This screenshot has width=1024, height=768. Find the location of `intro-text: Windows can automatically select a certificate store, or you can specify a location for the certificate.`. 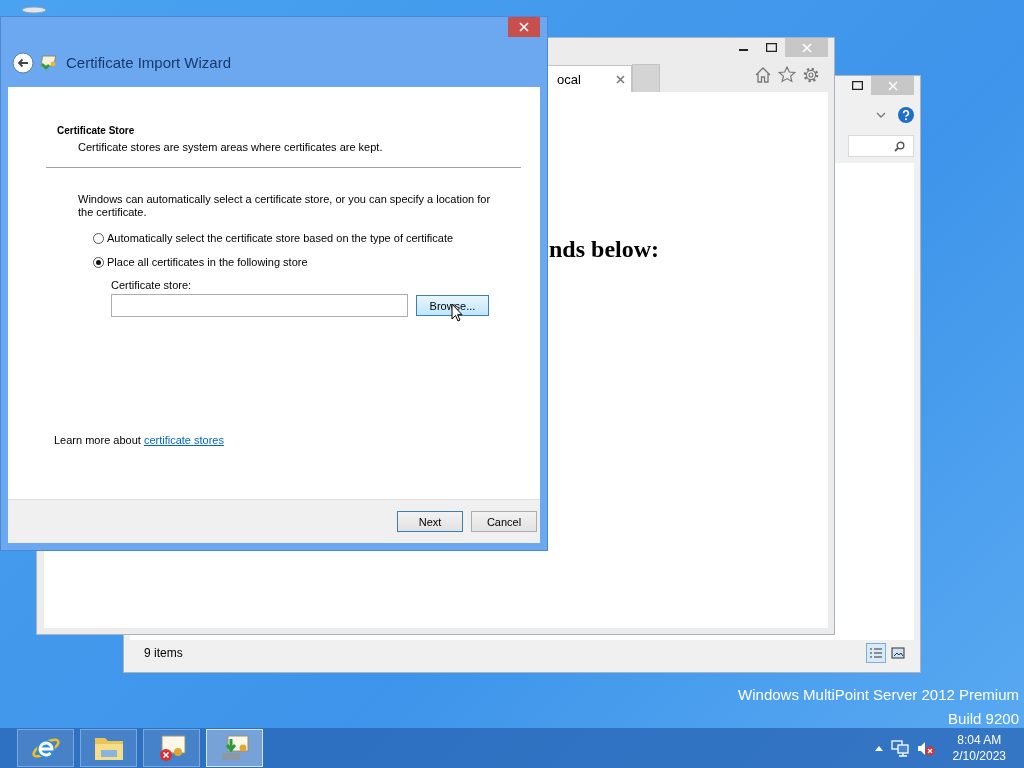

intro-text: Windows can automatically select a certificate store, or you can specify a location for the certificate. is located at coordinates (285, 206).